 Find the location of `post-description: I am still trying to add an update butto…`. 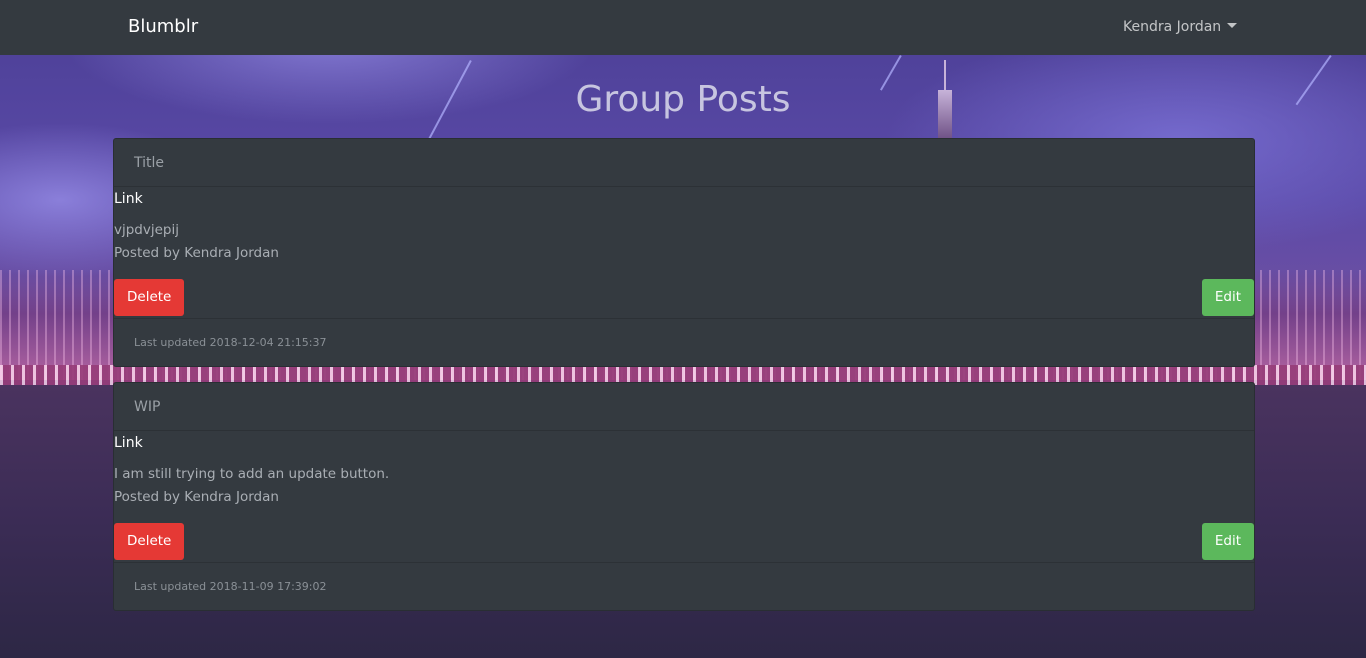

post-description: I am still trying to add an update butto… is located at coordinates (252, 474).